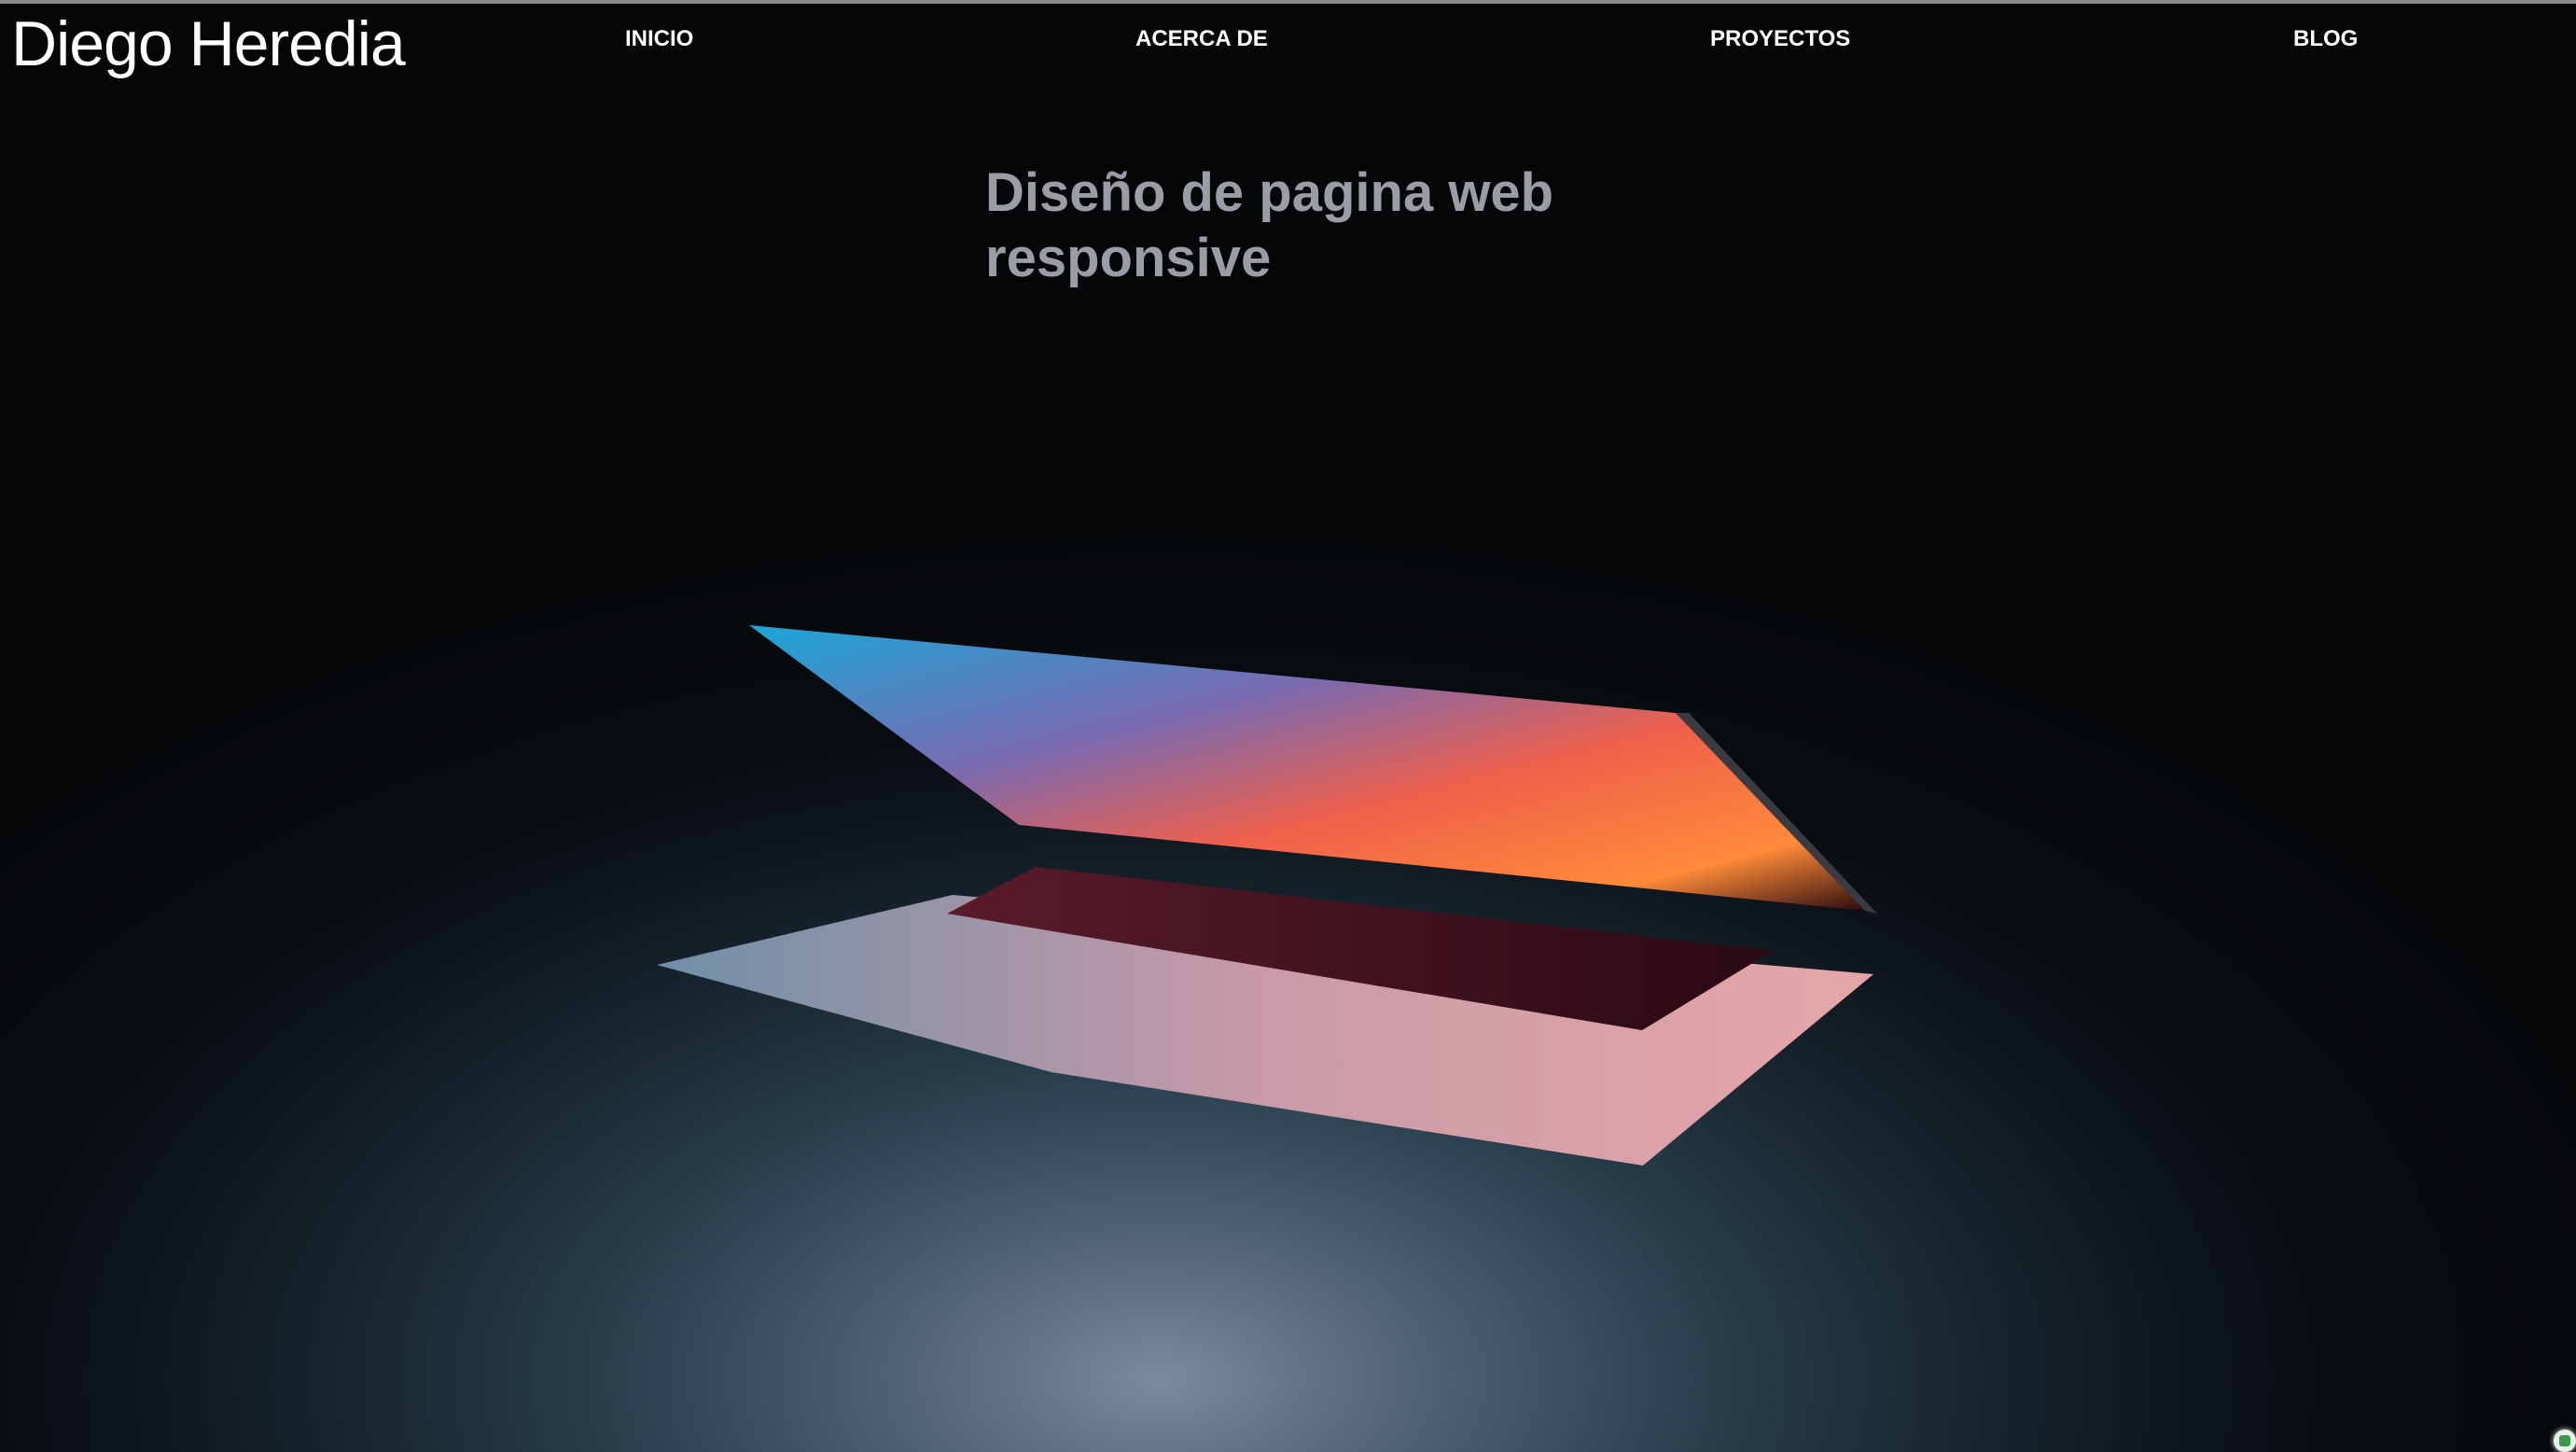 The height and width of the screenshot is (1452, 2576). Describe the element at coordinates (208, 43) in the screenshot. I see `site-brand: Diego Heredia` at that location.